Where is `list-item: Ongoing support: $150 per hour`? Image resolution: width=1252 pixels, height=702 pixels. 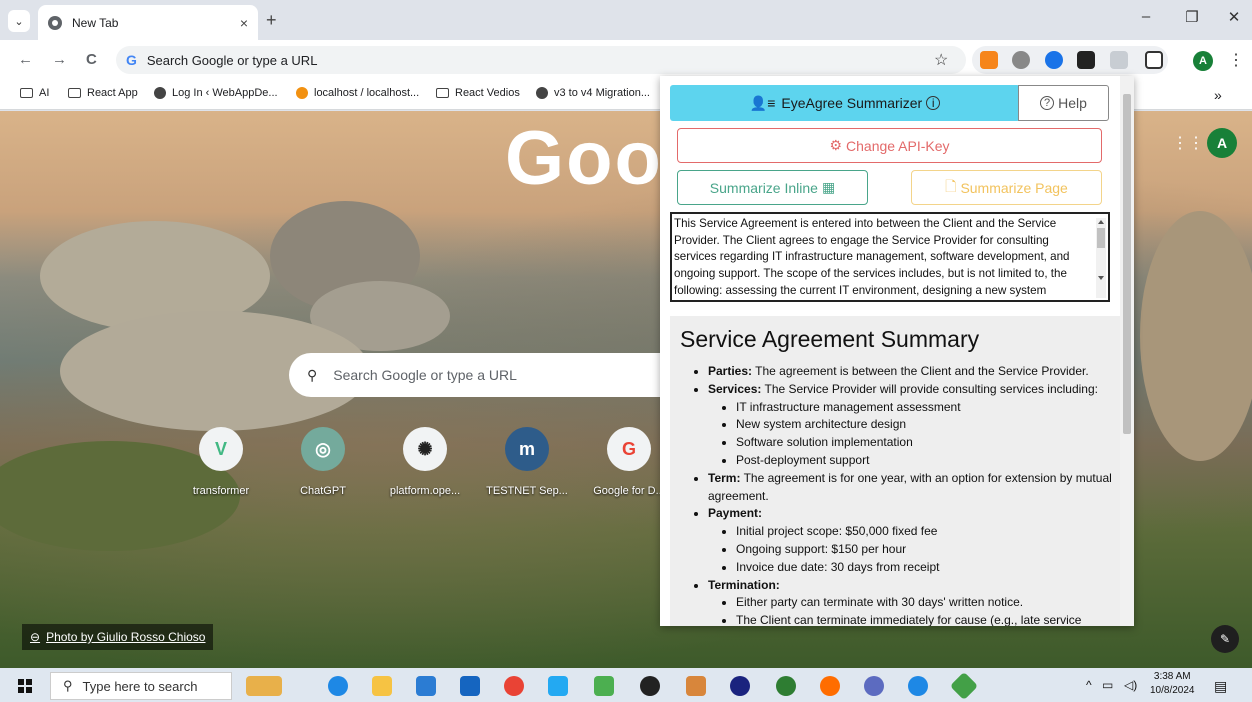 list-item: Ongoing support: $150 per hour is located at coordinates (924, 550).